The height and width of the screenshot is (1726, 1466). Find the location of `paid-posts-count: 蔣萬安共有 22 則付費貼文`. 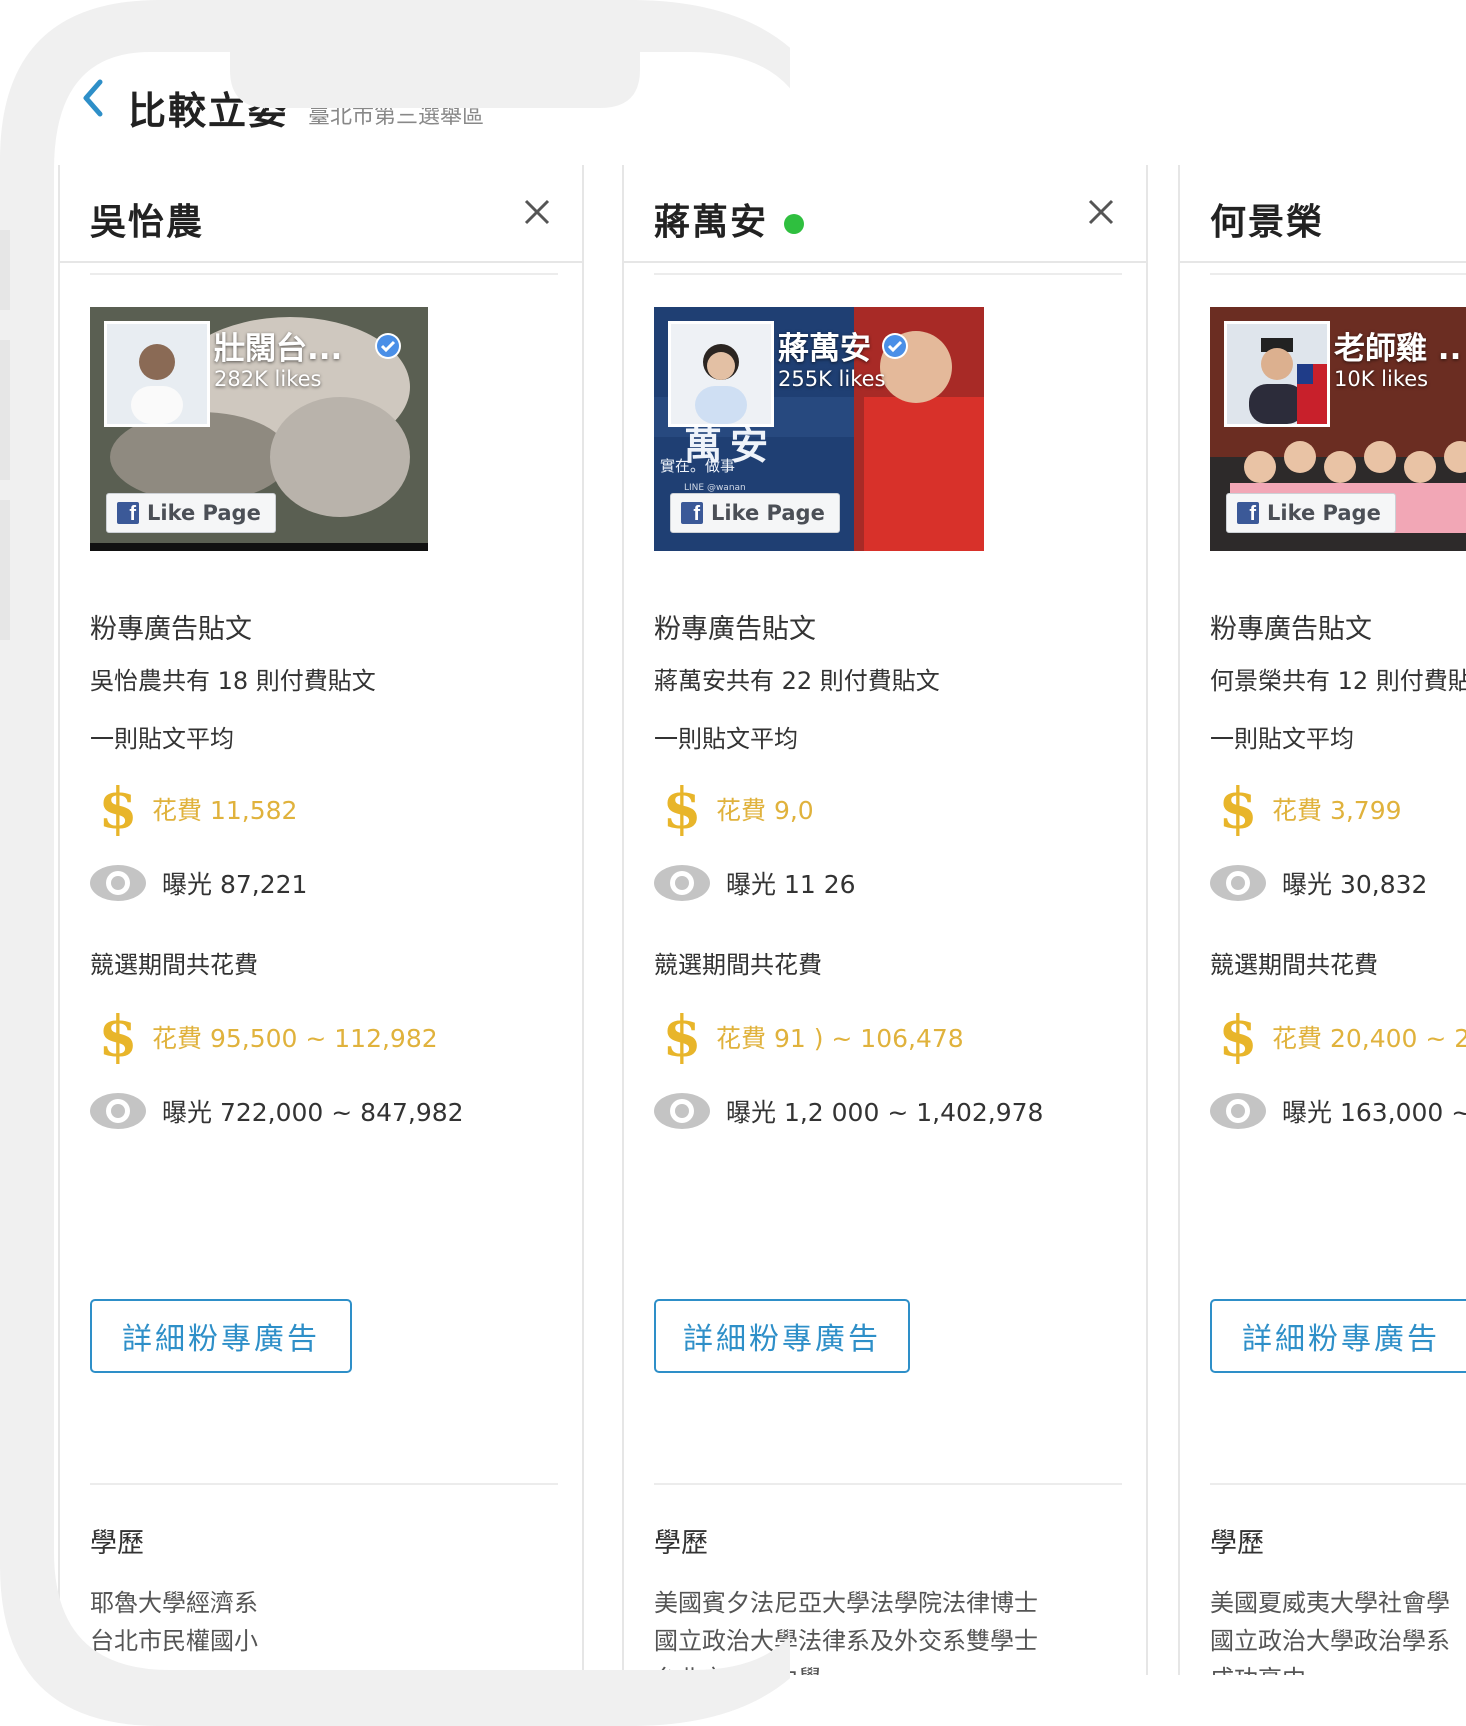

paid-posts-count: 蔣萬安共有 22 則付費貼文 is located at coordinates (797, 681).